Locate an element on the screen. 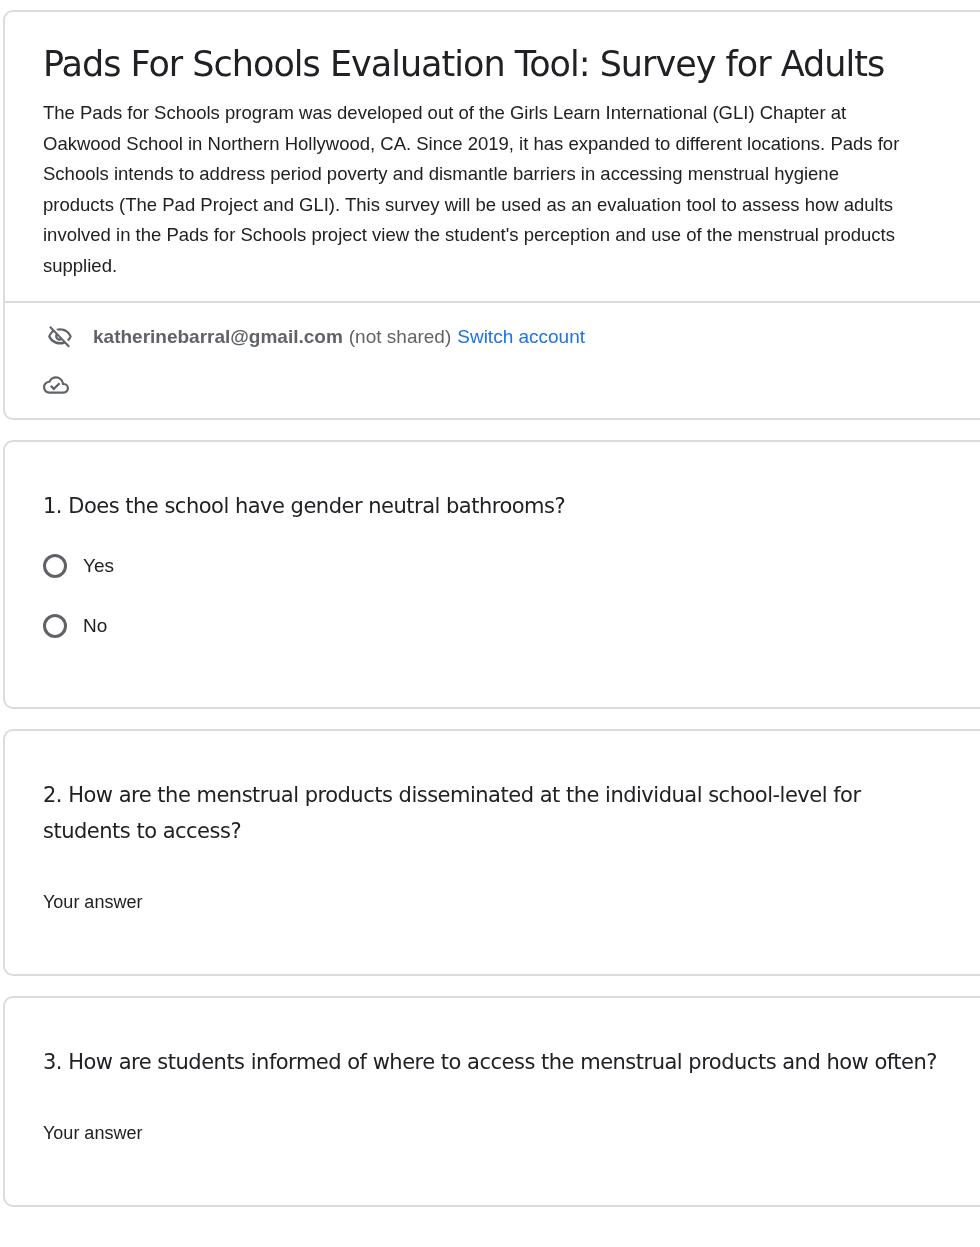 Image resolution: width=980 pixels, height=1247 pixels. switch-account-link: Switch account is located at coordinates (521, 337).